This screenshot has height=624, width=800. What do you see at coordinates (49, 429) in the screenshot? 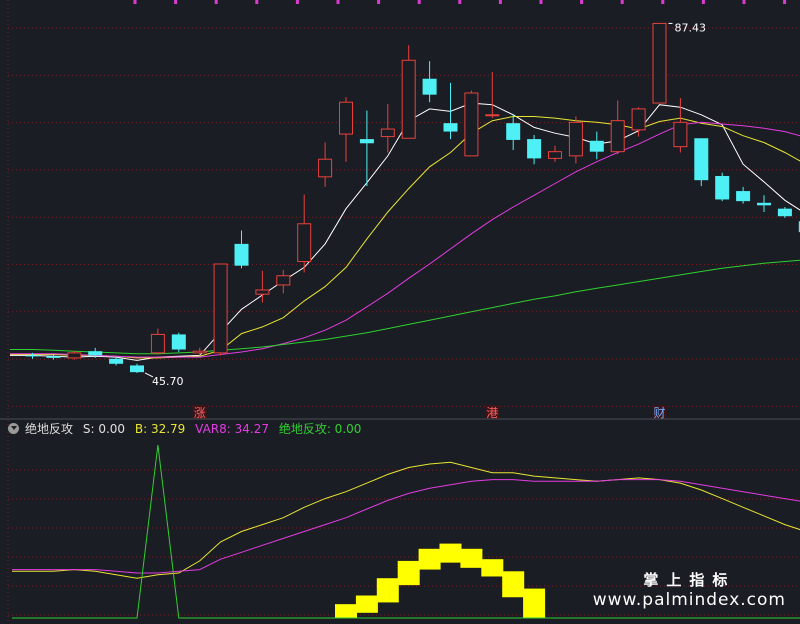
I see `indicator-title: 绝地反攻` at bounding box center [49, 429].